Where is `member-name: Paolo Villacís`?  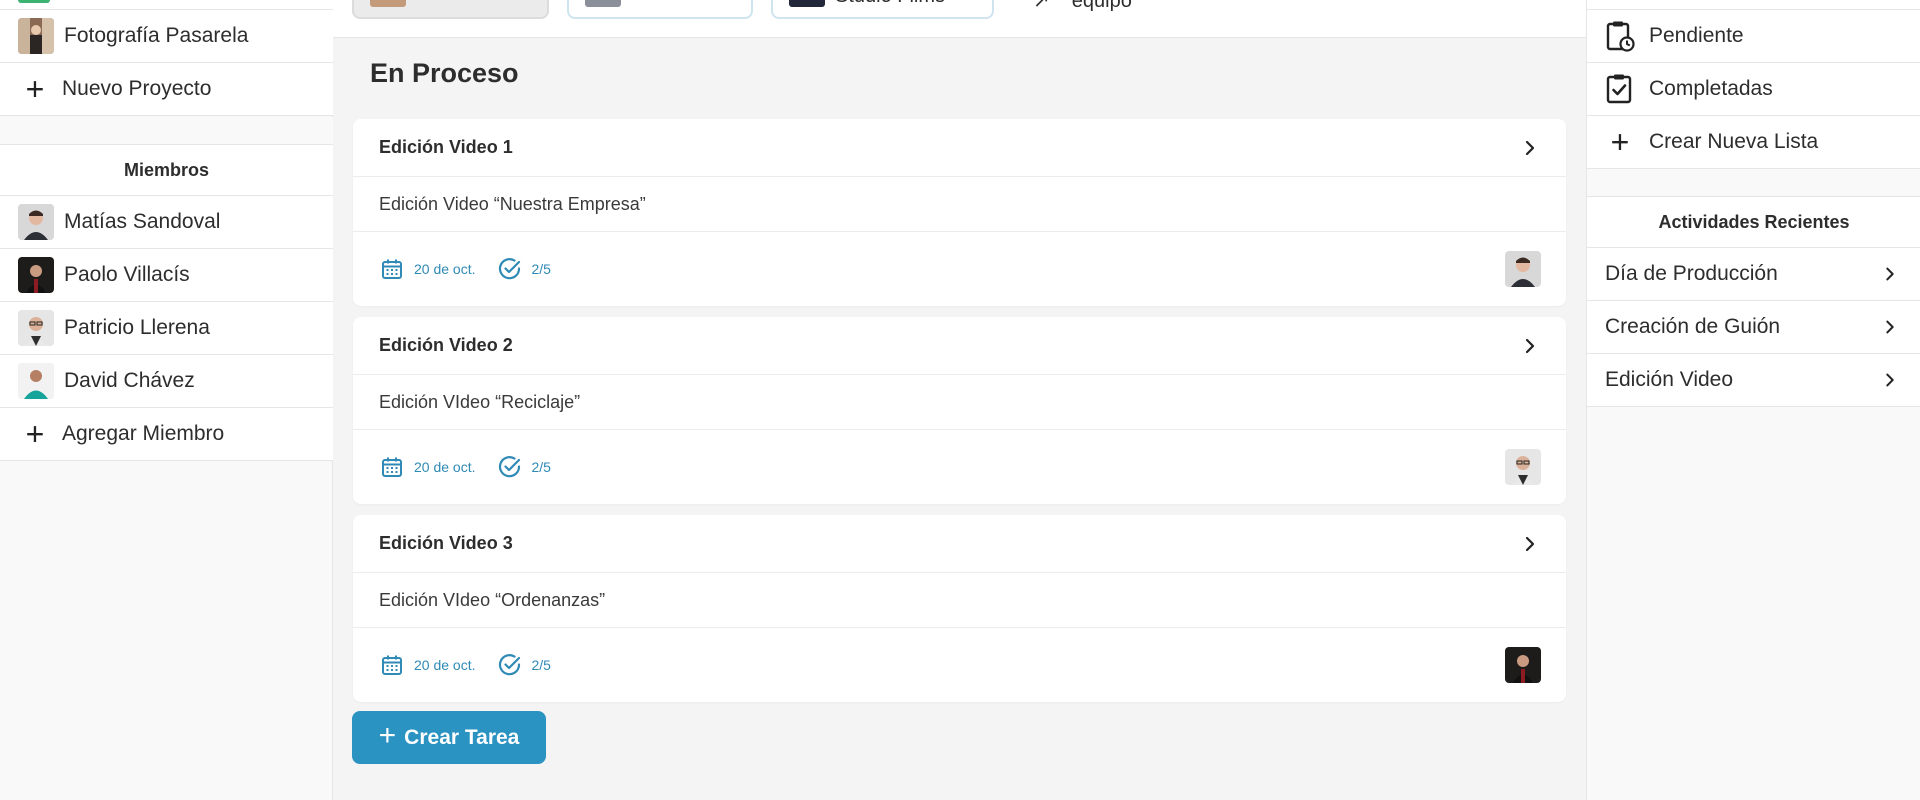 member-name: Paolo Villacís is located at coordinates (127, 274).